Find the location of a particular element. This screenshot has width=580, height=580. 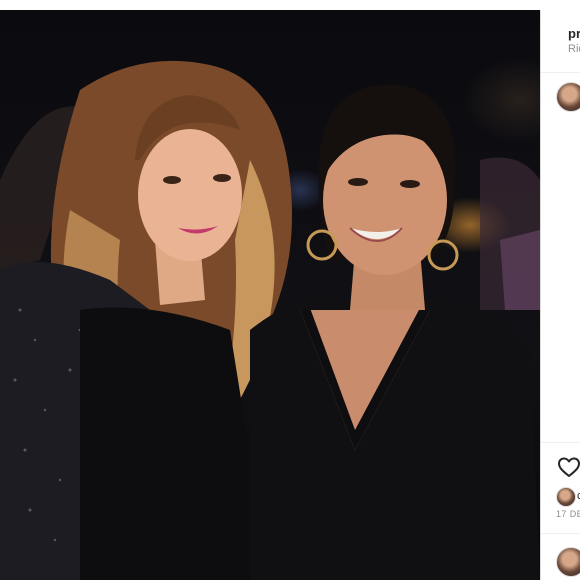

liker-avatar is located at coordinates (566, 497).